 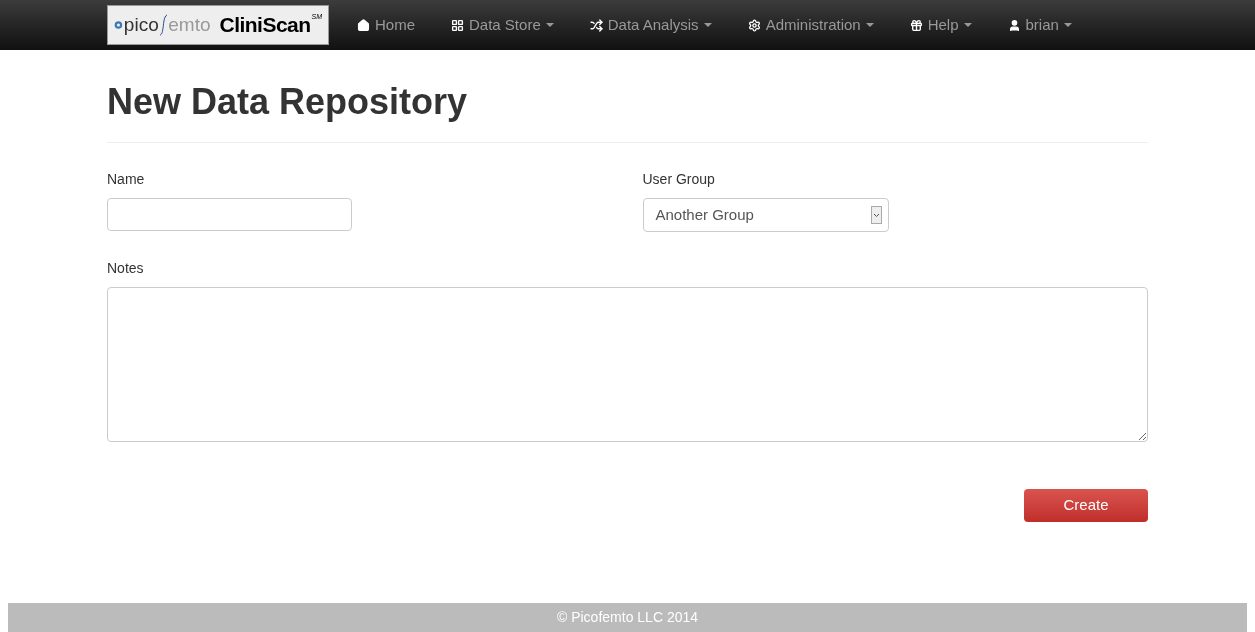 I want to click on nav-link: Home, so click(x=386, y=25).